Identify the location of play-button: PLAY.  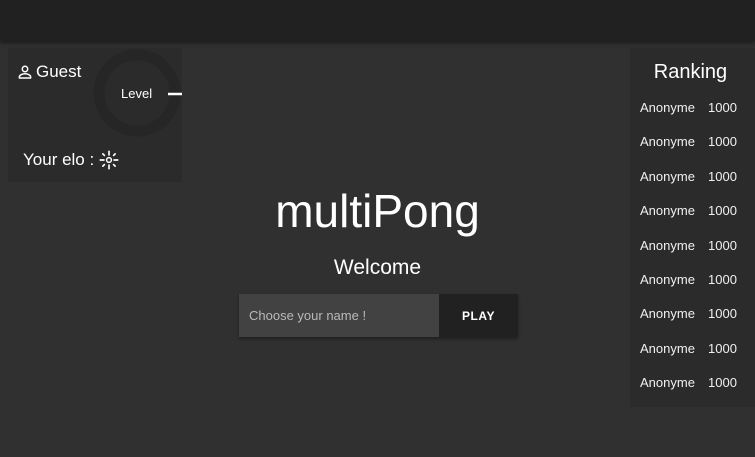
(478, 315).